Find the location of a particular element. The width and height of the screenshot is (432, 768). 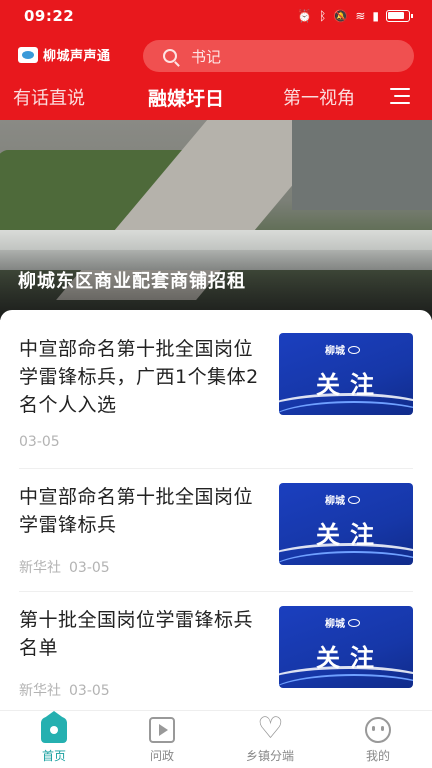

channel-tabs: 有话直说 融媒圩日 第一视角 is located at coordinates (216, 99).